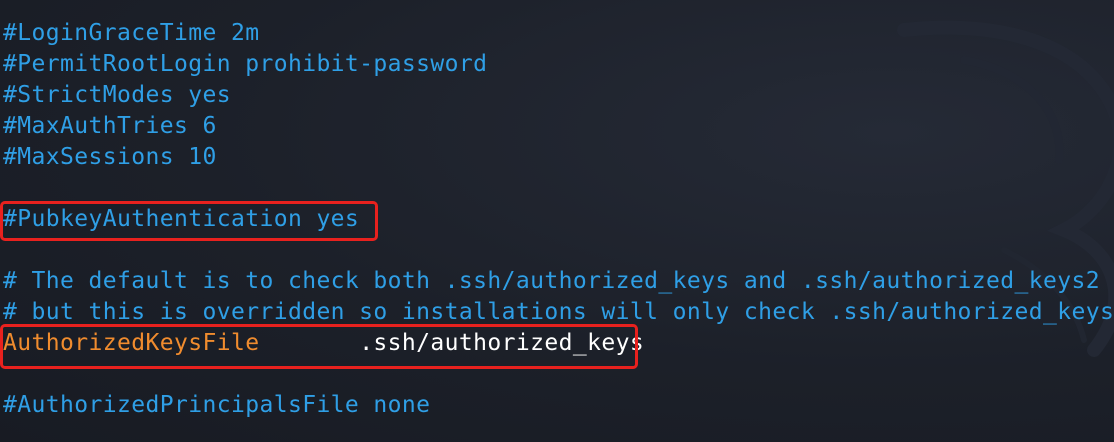 The height and width of the screenshot is (442, 1114). I want to click on config-line-strict-modes: #StrictModes yes, so click(117, 95).